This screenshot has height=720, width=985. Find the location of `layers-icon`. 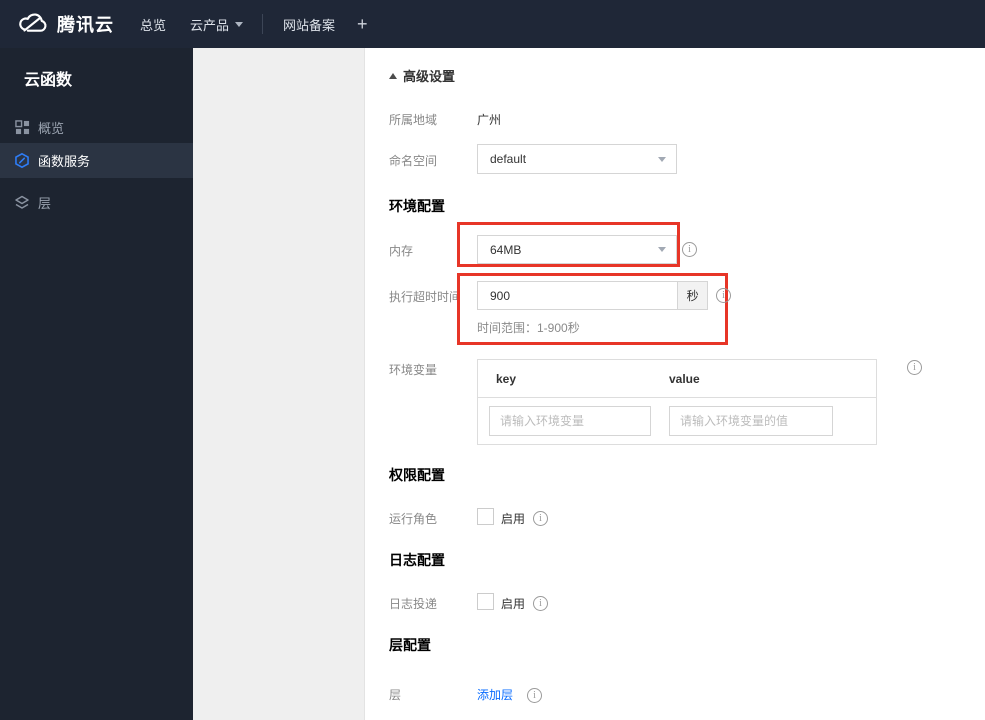

layers-icon is located at coordinates (22, 203).